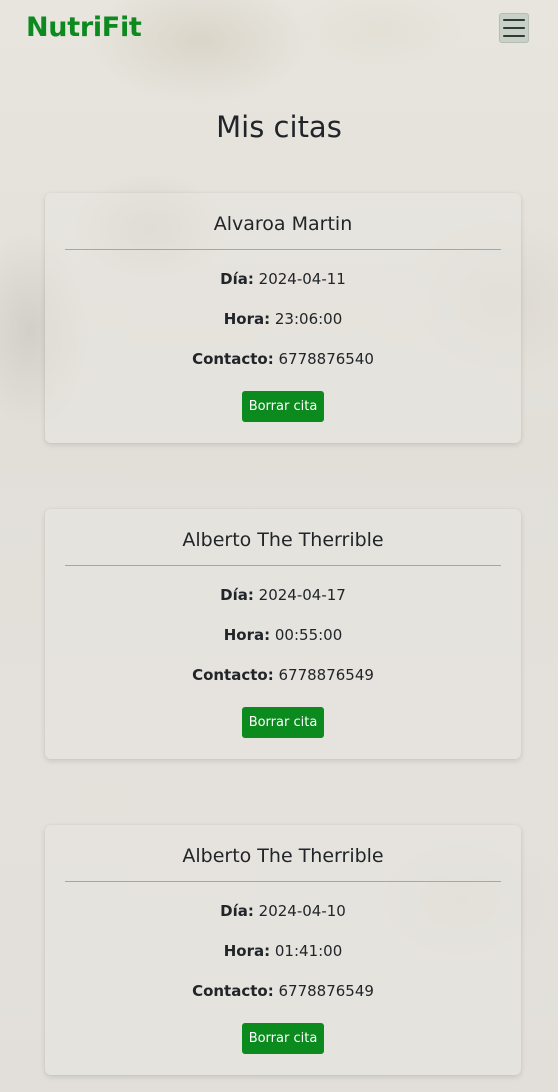 The height and width of the screenshot is (1092, 558). I want to click on contact-value: 6778876540, so click(326, 359).